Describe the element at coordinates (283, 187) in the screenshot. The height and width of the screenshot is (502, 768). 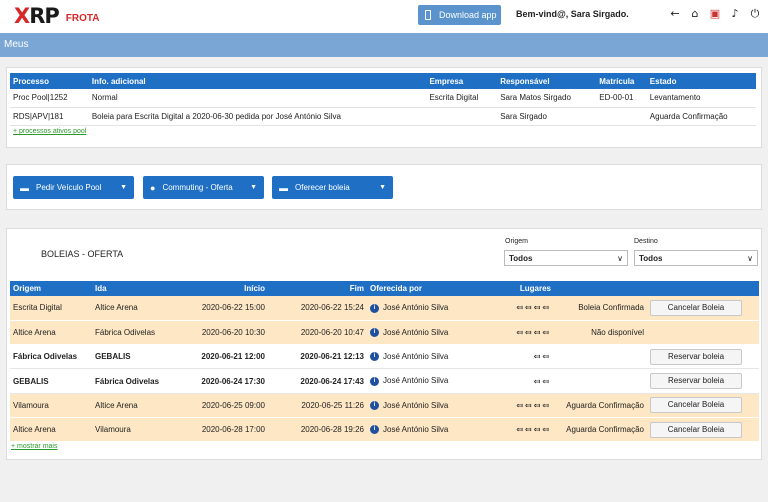
I see `car-icon: ▬` at that location.